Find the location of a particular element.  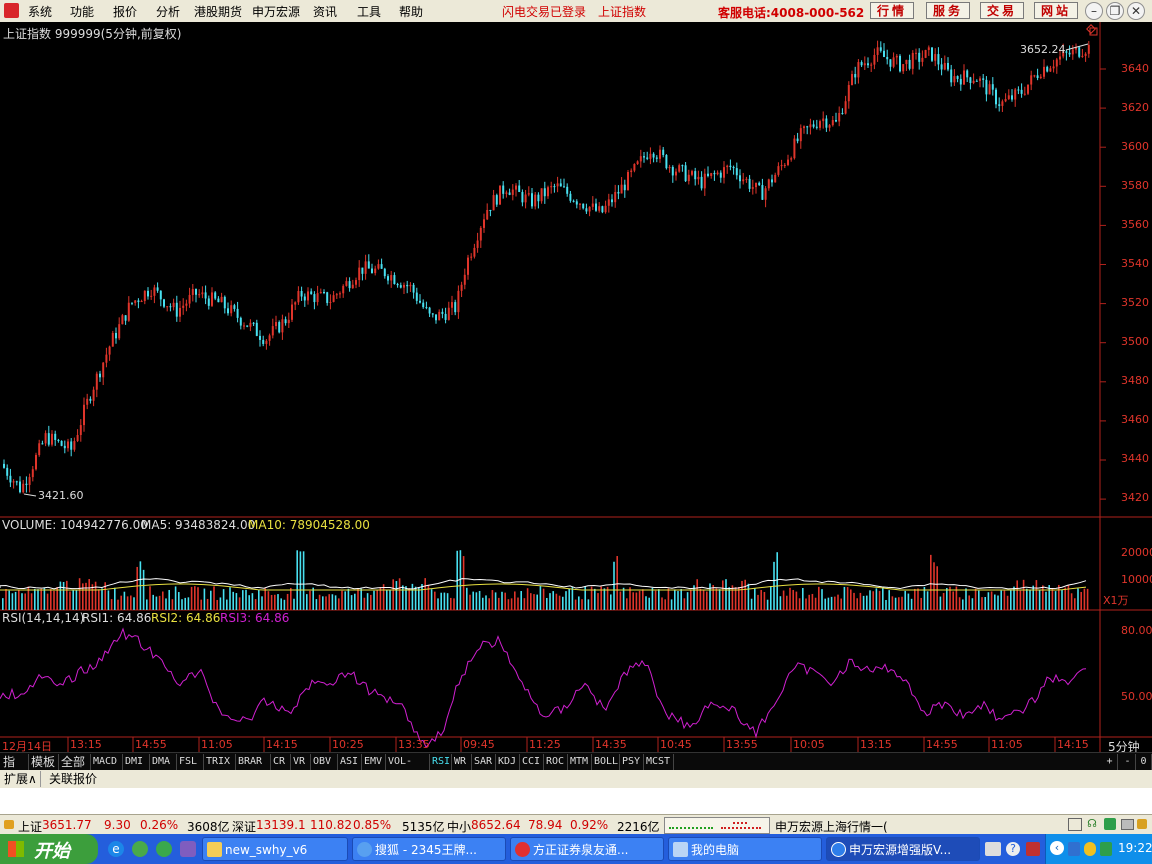

tab-macd: MACD is located at coordinates (107, 762).